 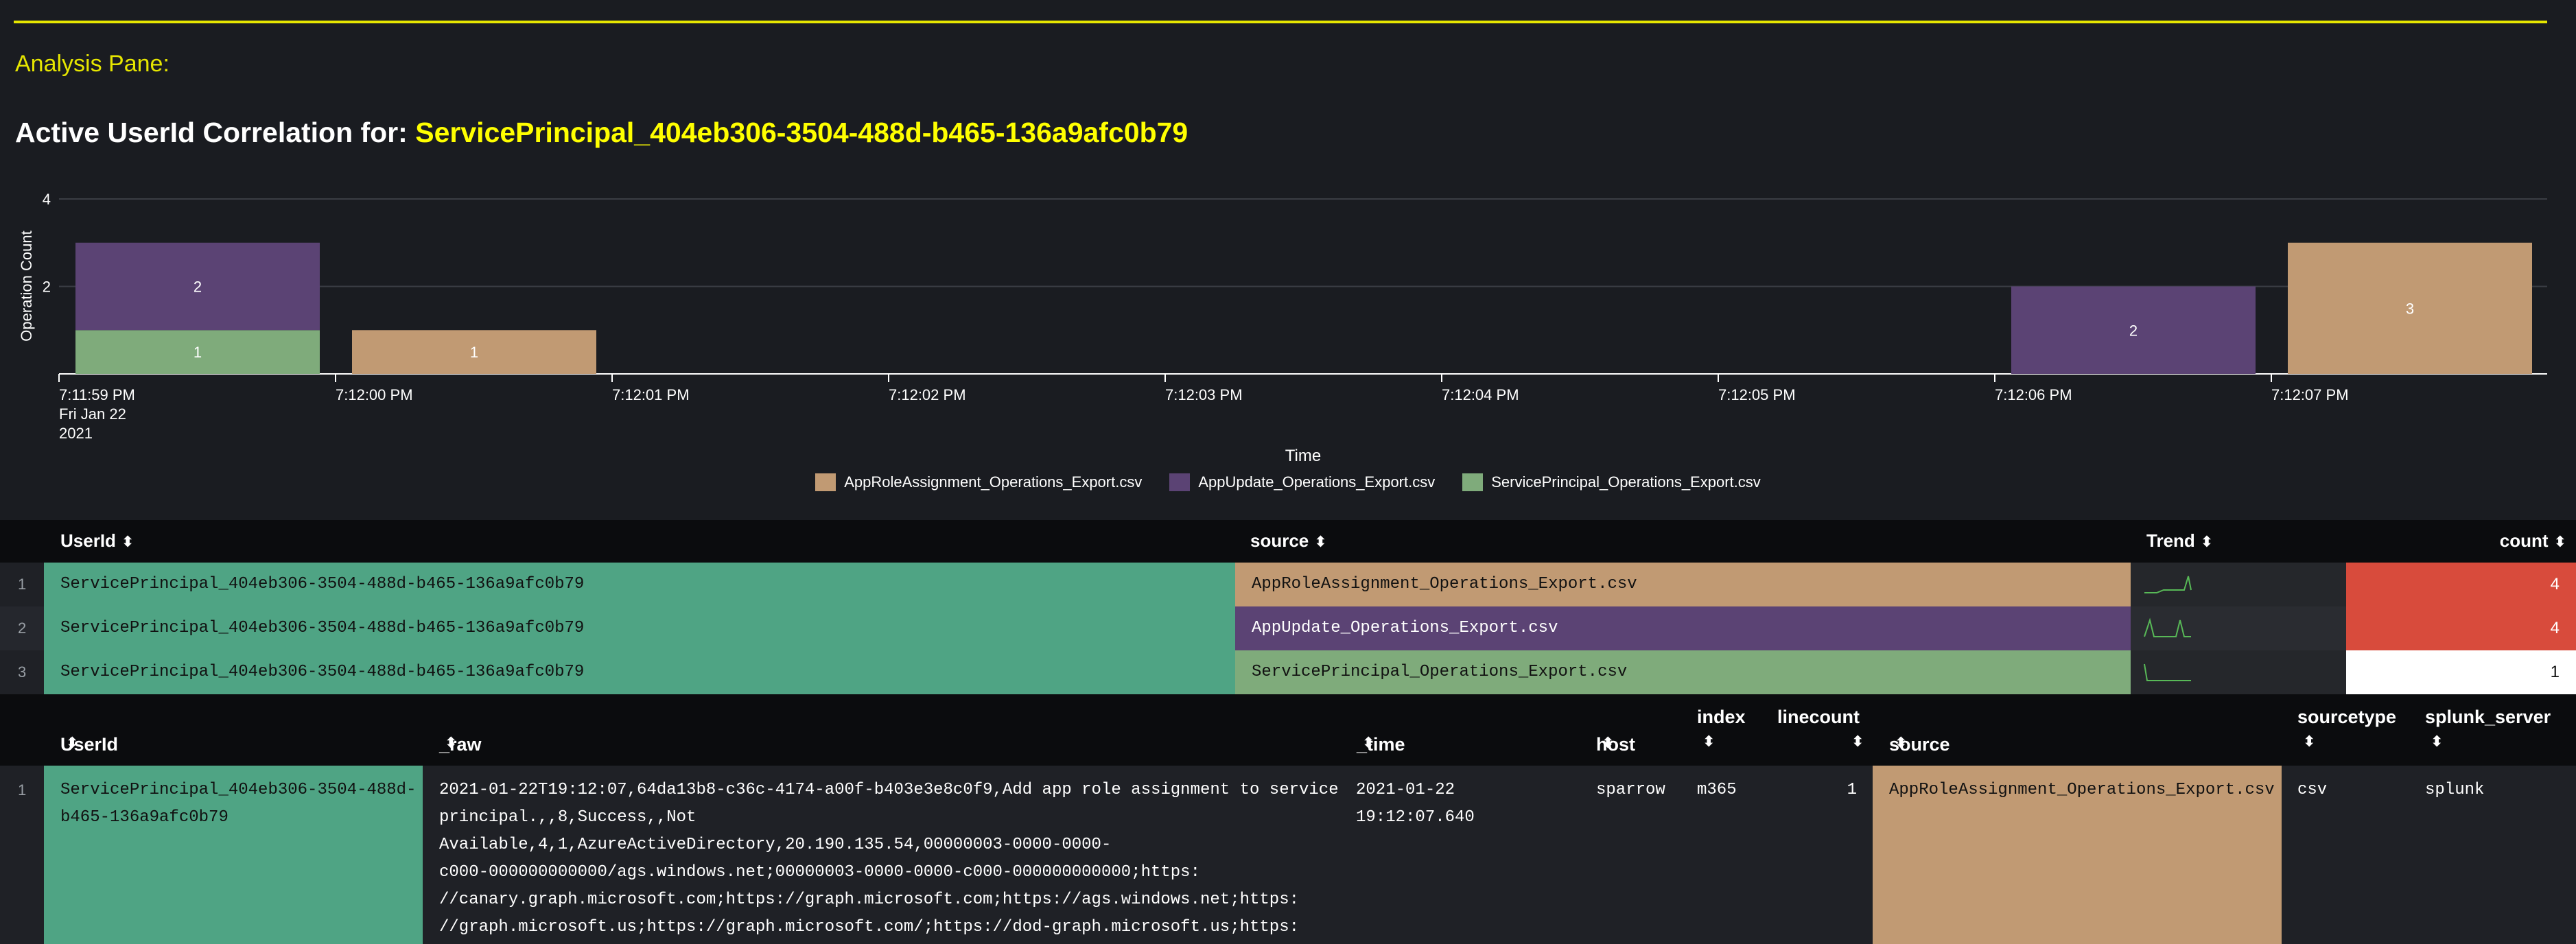 What do you see at coordinates (1303, 456) in the screenshot?
I see `x-axis-title: Time` at bounding box center [1303, 456].